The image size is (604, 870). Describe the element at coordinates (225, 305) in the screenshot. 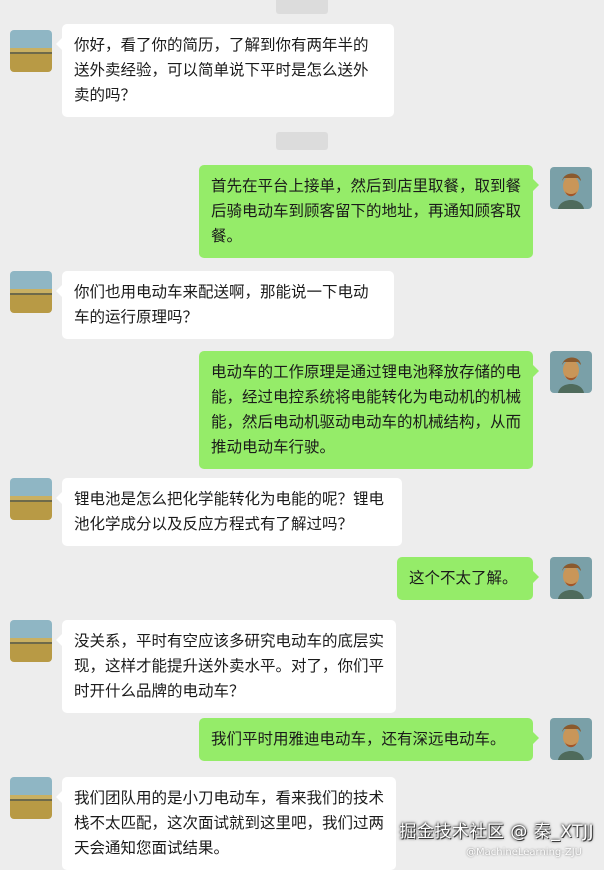

I see `message-bubble: 你们也用电动车来配送啊，那能说一下电动车的运行原理吗？` at that location.